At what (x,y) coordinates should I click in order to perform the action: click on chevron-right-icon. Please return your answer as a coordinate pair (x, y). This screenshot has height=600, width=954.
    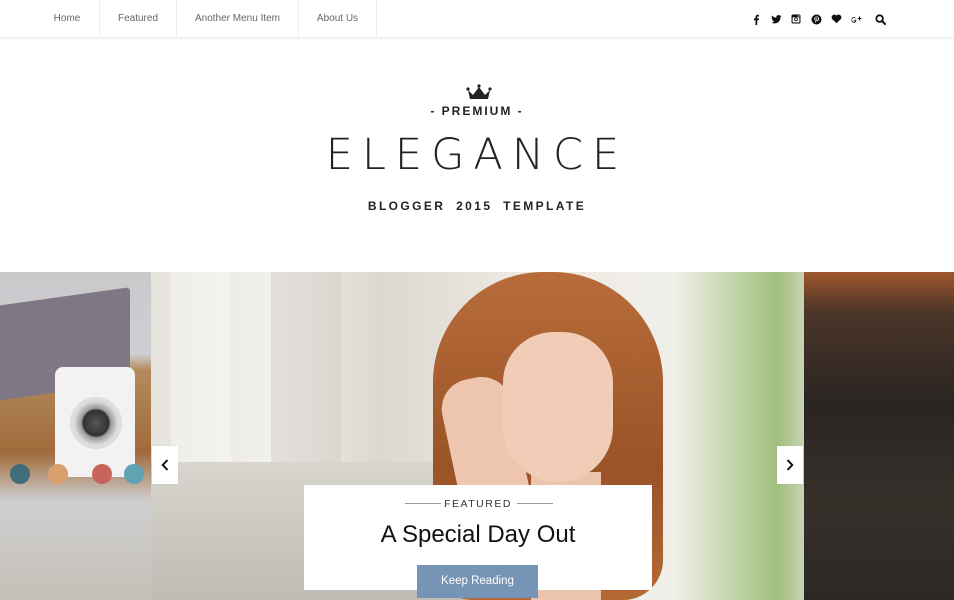
    Looking at the image, I should click on (790, 465).